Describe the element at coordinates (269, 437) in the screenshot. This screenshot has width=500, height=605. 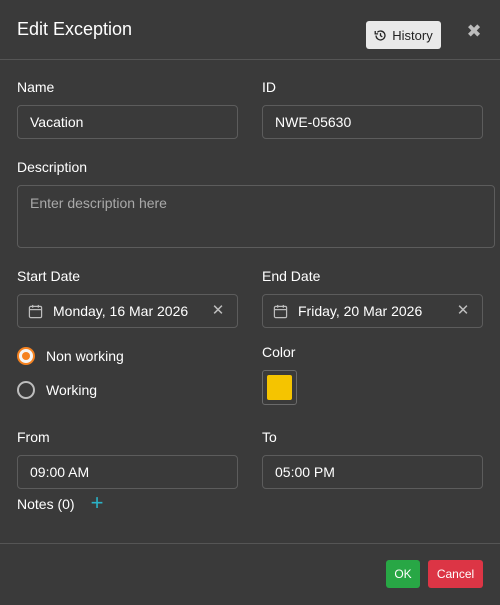
I see `to-label: To` at that location.